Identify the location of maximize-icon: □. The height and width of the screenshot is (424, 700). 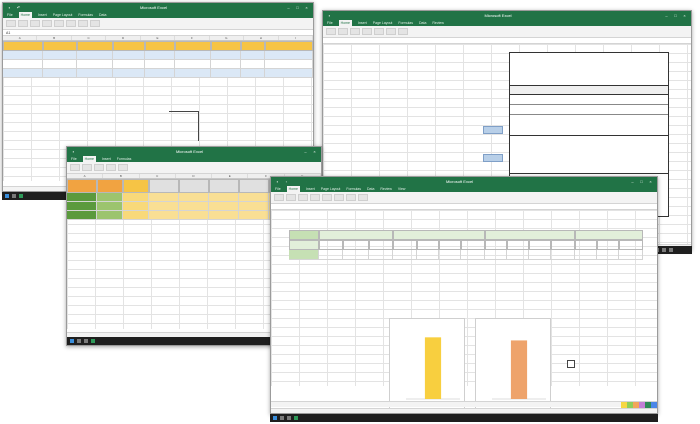
(297, 7).